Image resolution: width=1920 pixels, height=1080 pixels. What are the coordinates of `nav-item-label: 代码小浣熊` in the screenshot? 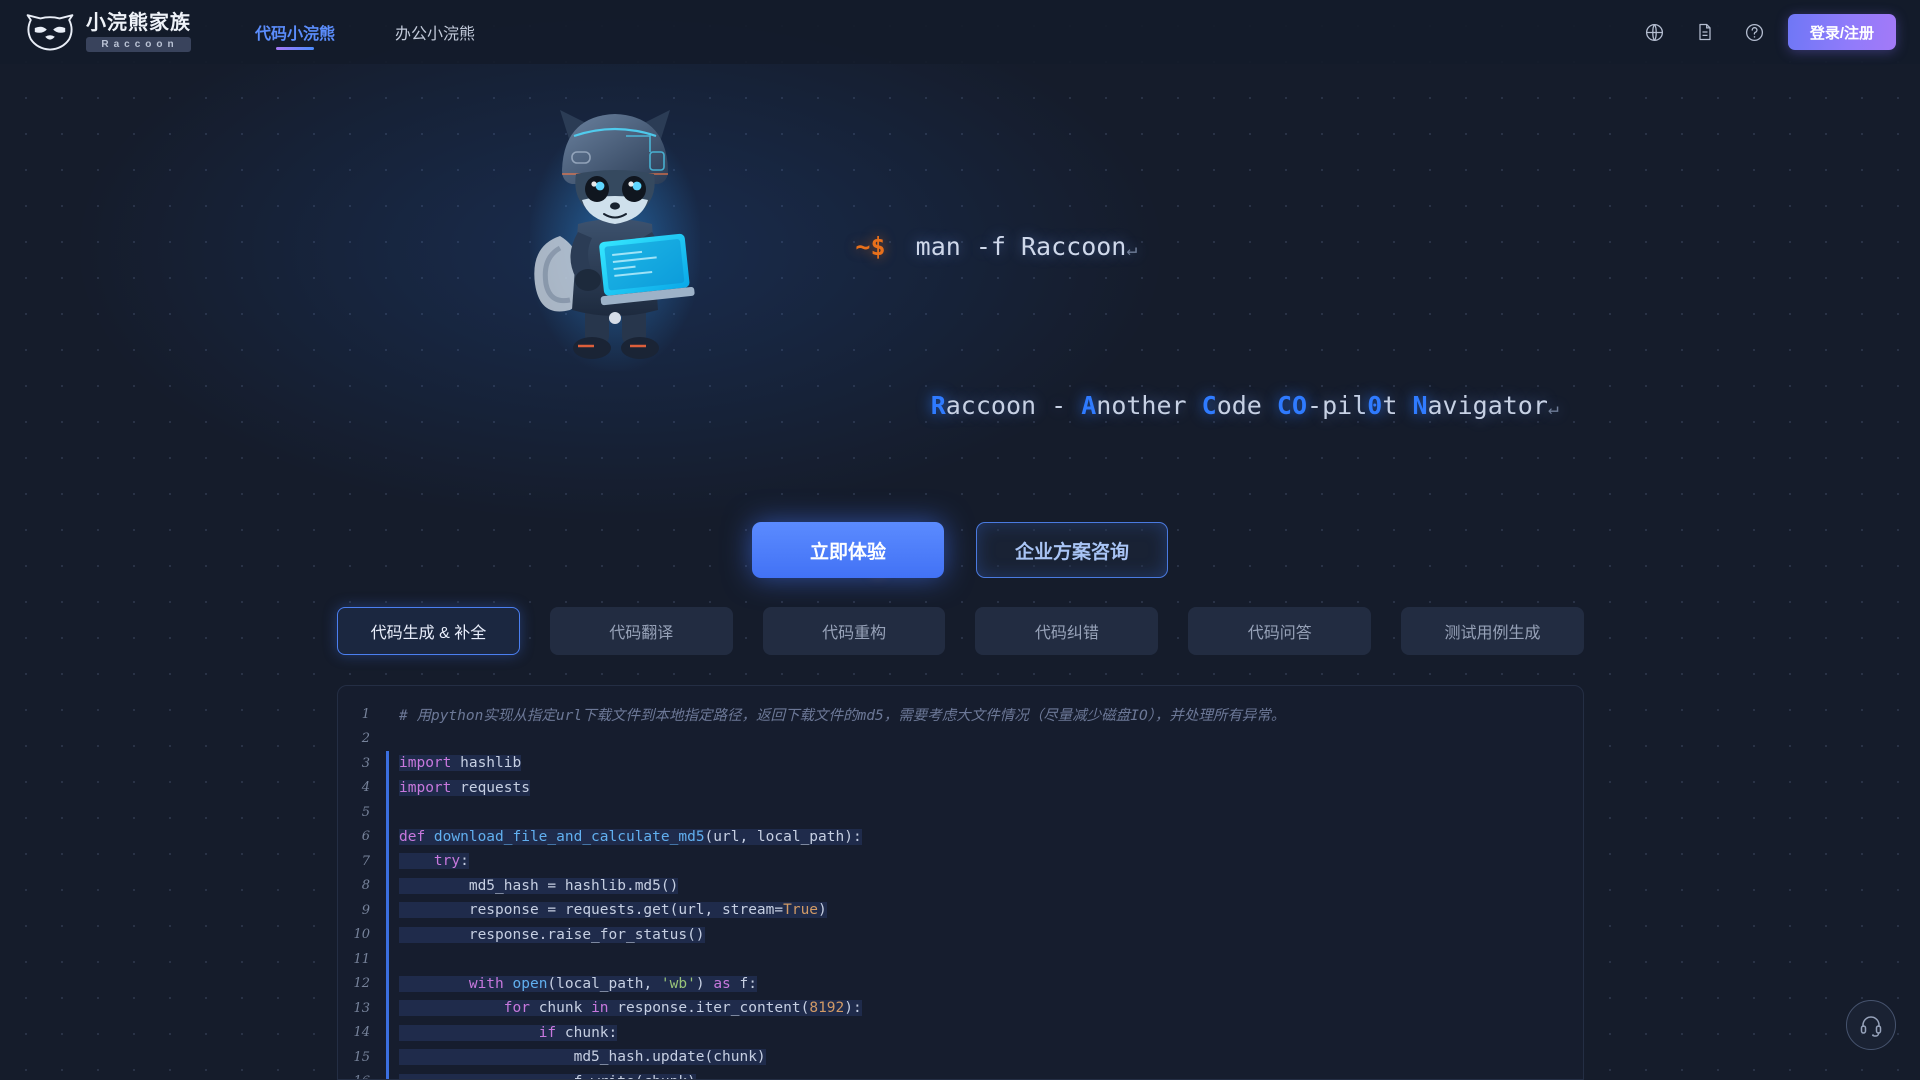 It's located at (295, 34).